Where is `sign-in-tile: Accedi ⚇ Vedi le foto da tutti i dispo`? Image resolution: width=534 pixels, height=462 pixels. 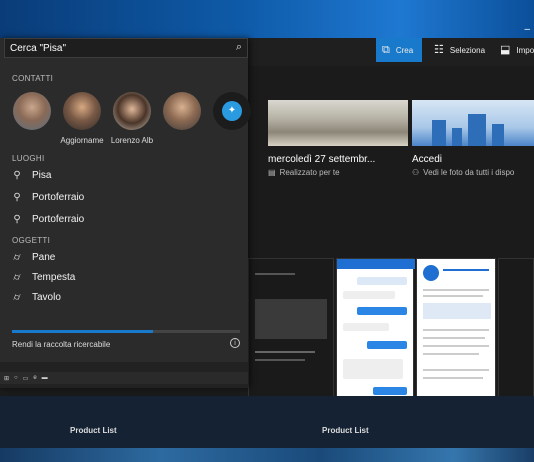
sign-in-tile: Accedi ⚇ Vedi le foto da tutti i dispo is located at coordinates (473, 140).